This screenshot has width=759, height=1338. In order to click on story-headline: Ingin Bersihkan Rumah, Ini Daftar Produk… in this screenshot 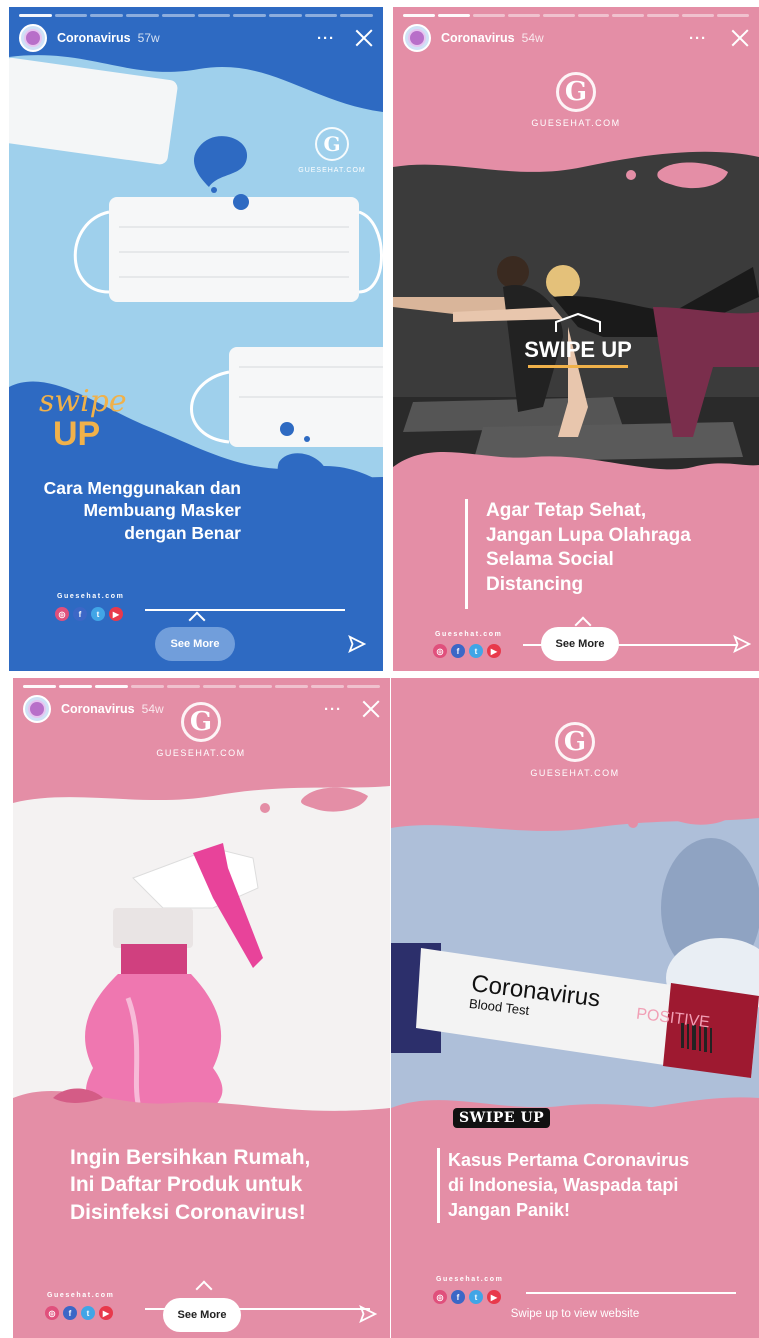, I will do `click(190, 1185)`.